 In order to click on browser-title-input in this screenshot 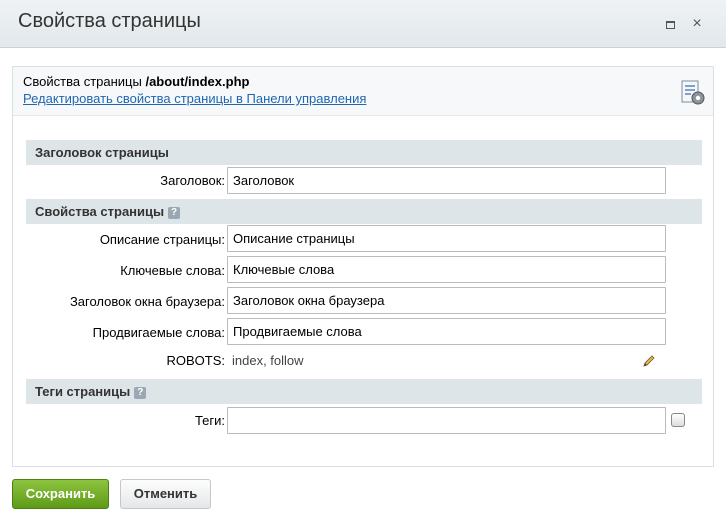, I will do `click(446, 300)`.